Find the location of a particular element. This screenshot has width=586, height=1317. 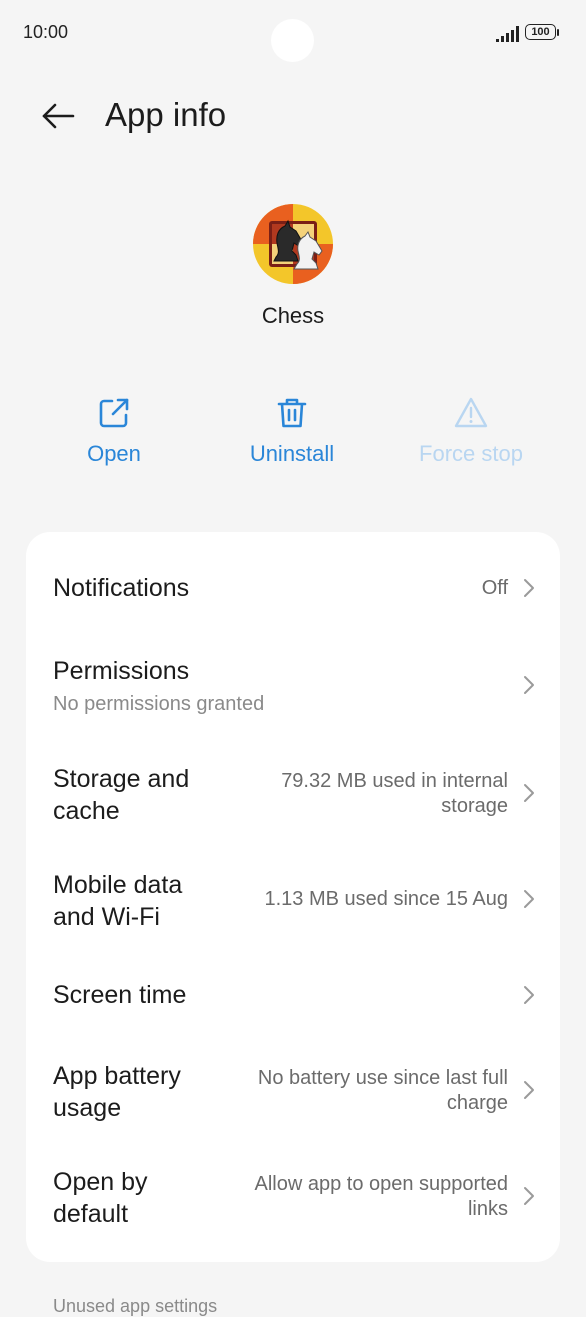

notifications-value: Off is located at coordinates (494, 588).